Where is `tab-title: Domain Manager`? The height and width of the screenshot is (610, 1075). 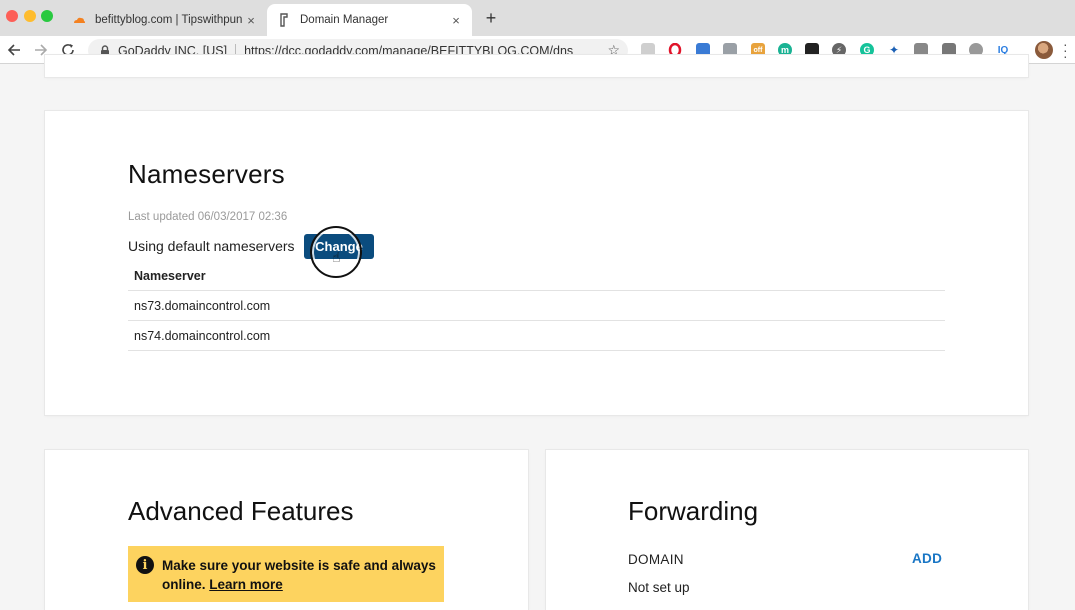
tab-title: Domain Manager is located at coordinates (344, 20).